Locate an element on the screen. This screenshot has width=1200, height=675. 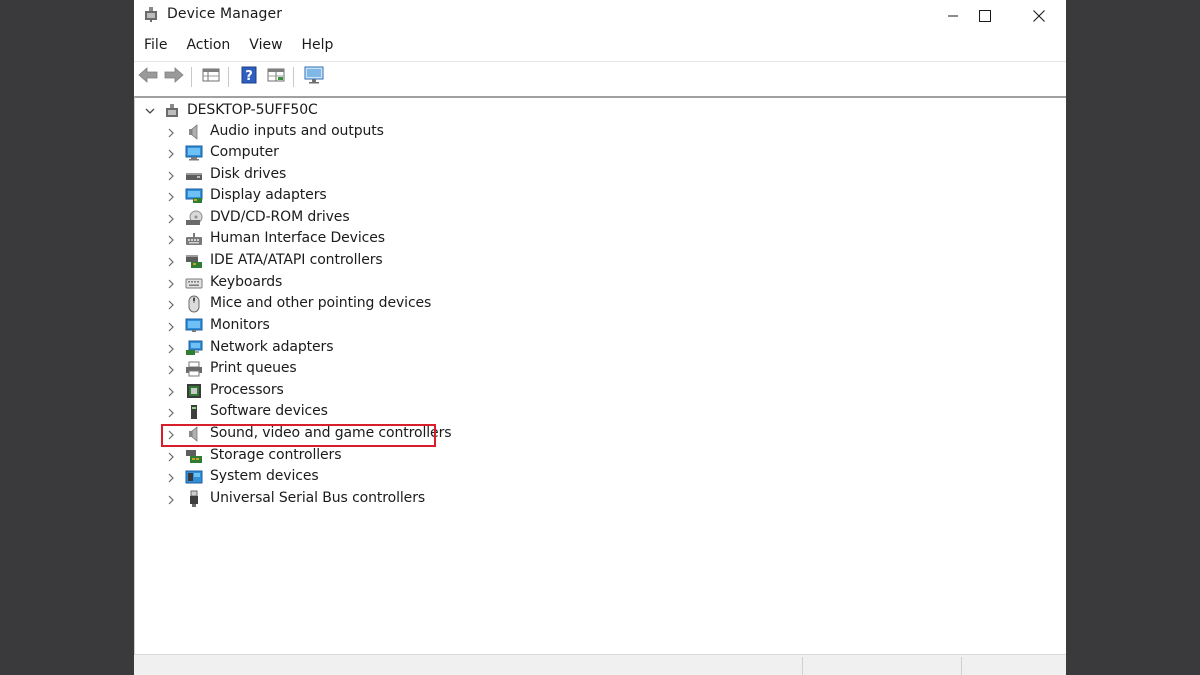
tree-item-software-devices: Software devices is located at coordinates (235, 412).